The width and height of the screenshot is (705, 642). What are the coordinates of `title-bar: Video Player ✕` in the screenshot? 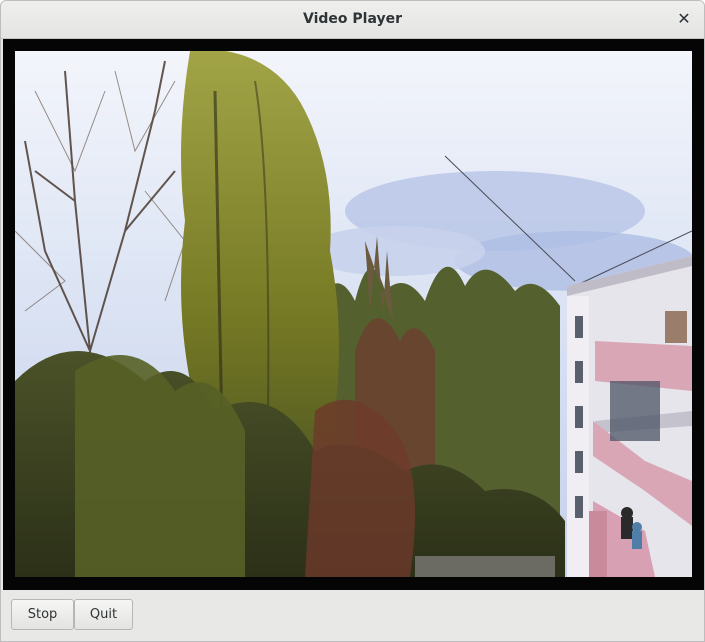 It's located at (352, 20).